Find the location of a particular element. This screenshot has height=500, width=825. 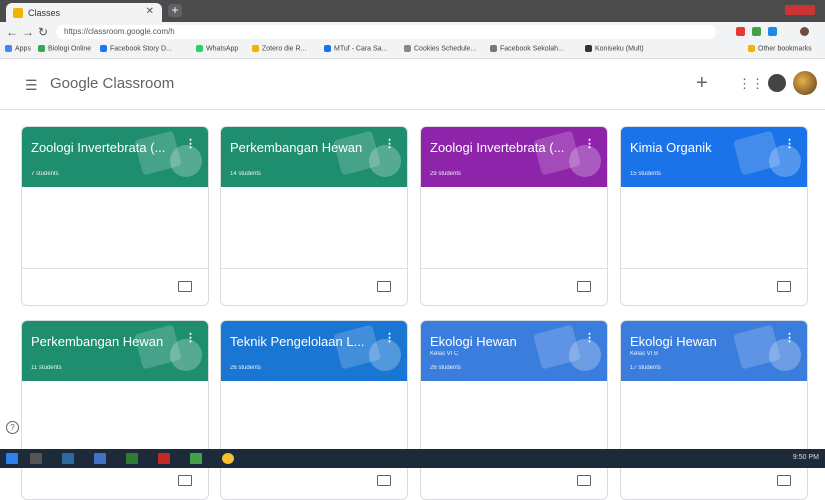

profile-icon is located at coordinates (804, 31).